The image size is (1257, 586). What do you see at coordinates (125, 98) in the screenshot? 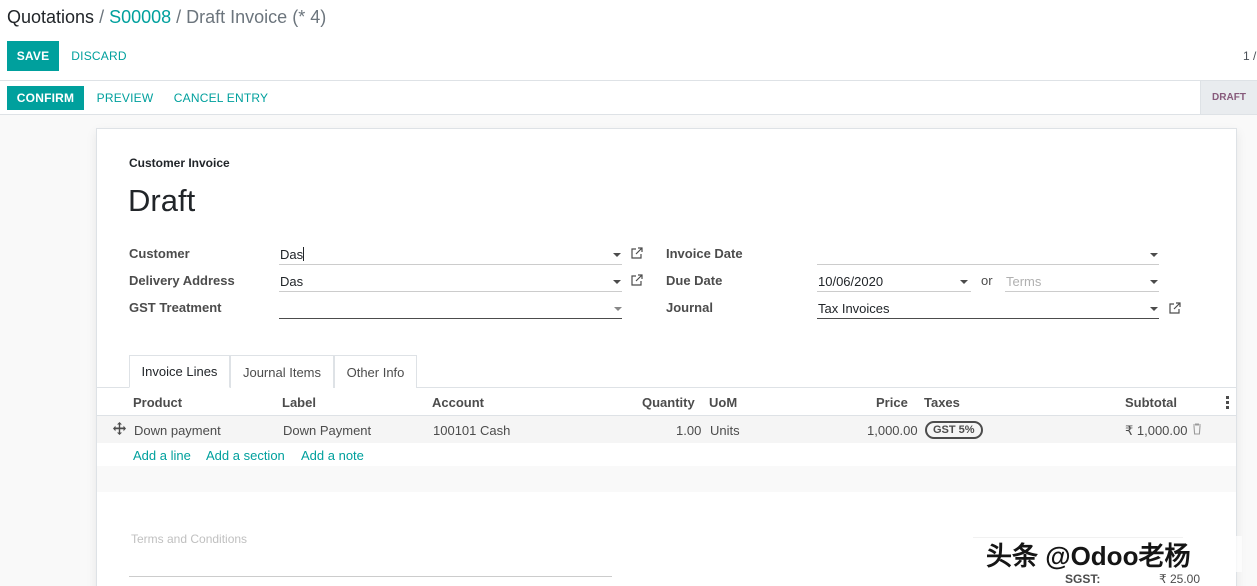
I see `preview-button: PREVIEW` at bounding box center [125, 98].